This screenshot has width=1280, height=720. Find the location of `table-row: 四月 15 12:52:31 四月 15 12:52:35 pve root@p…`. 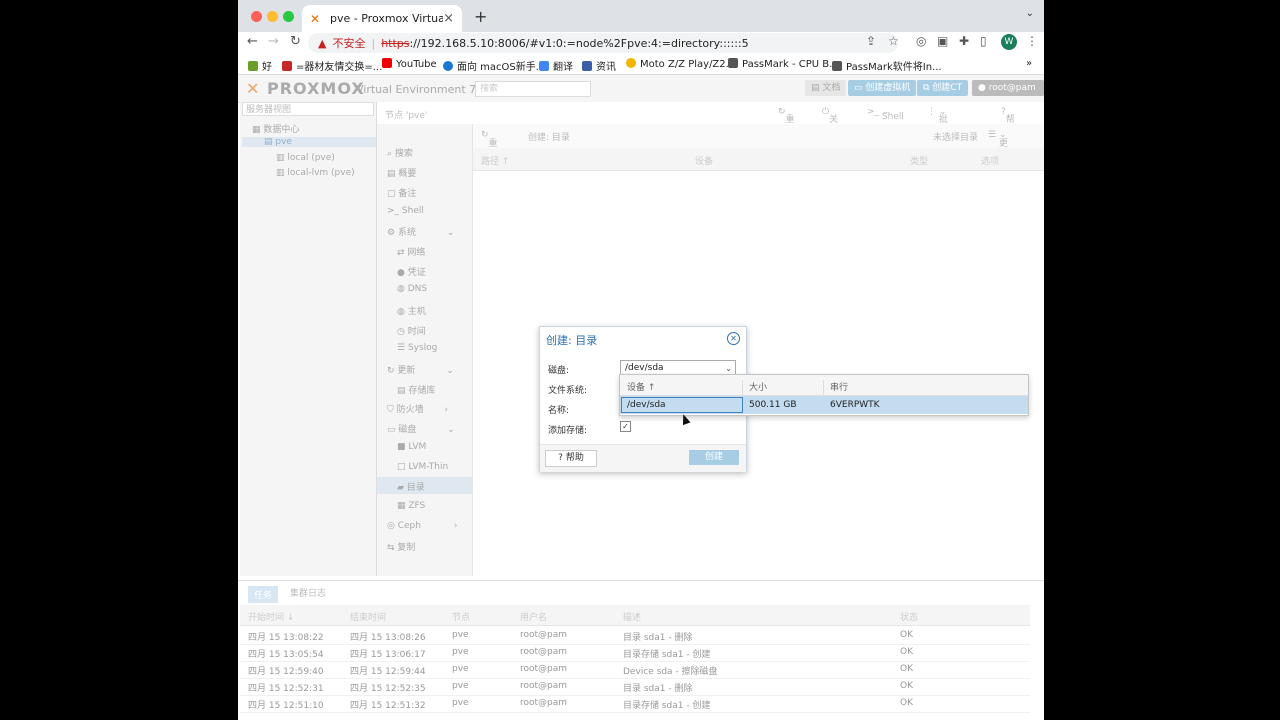

table-row: 四月 15 12:52:31 四月 15 12:52:35 pve root@p… is located at coordinates (635, 687).